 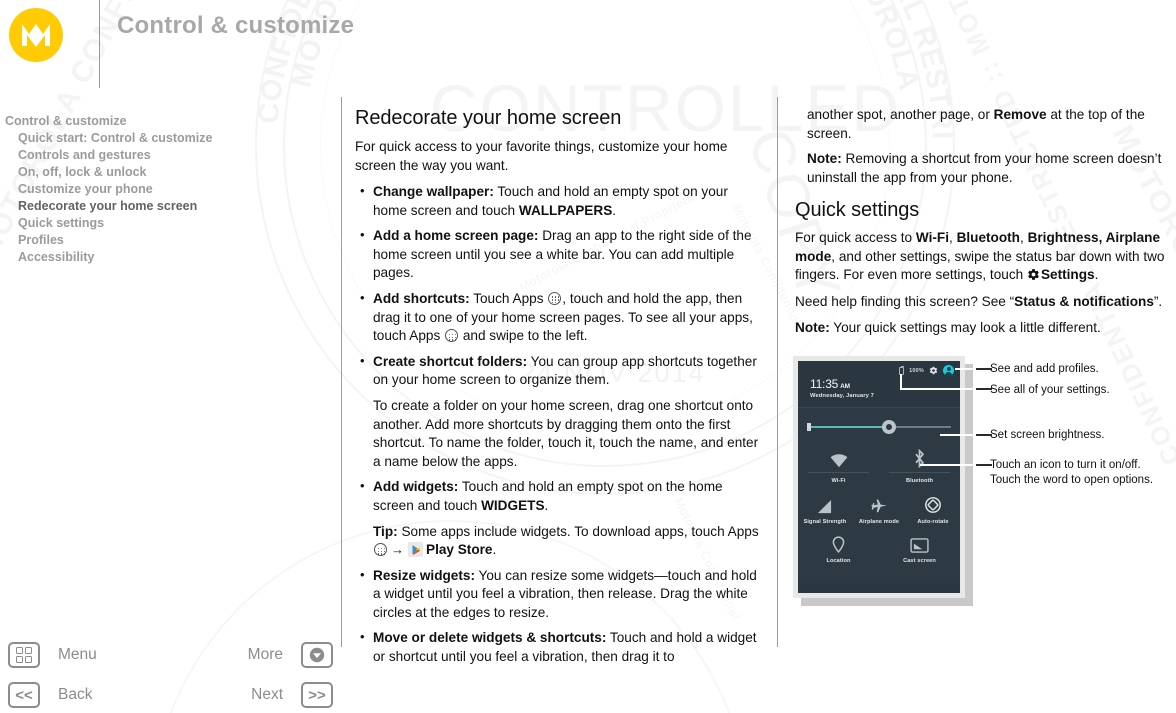 I want to click on tile-airplane-mode: Airplane mode, so click(x=879, y=508).